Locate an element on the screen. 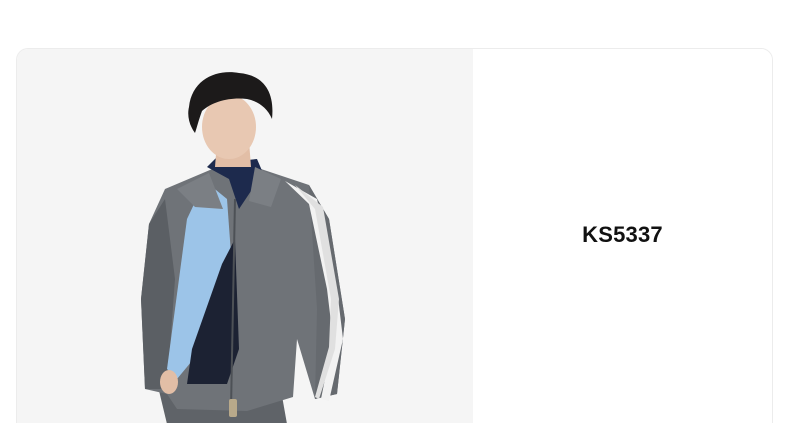 Image resolution: width=790 pixels, height=423 pixels. product-code: KS5337 is located at coordinates (622, 234).